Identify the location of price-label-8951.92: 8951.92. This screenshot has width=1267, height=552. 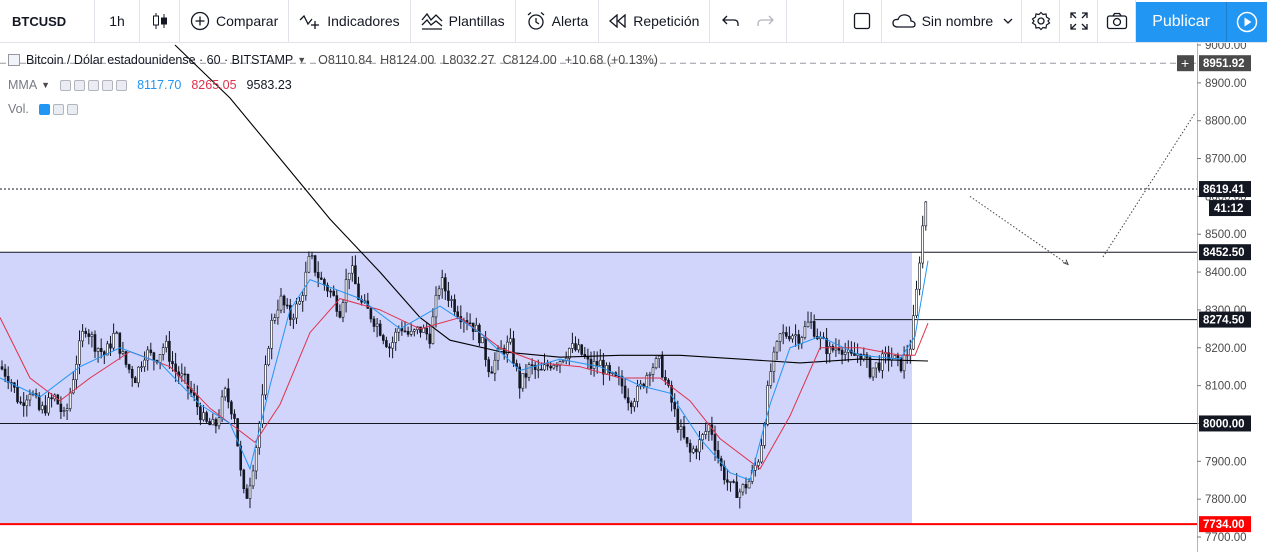
(1224, 64).